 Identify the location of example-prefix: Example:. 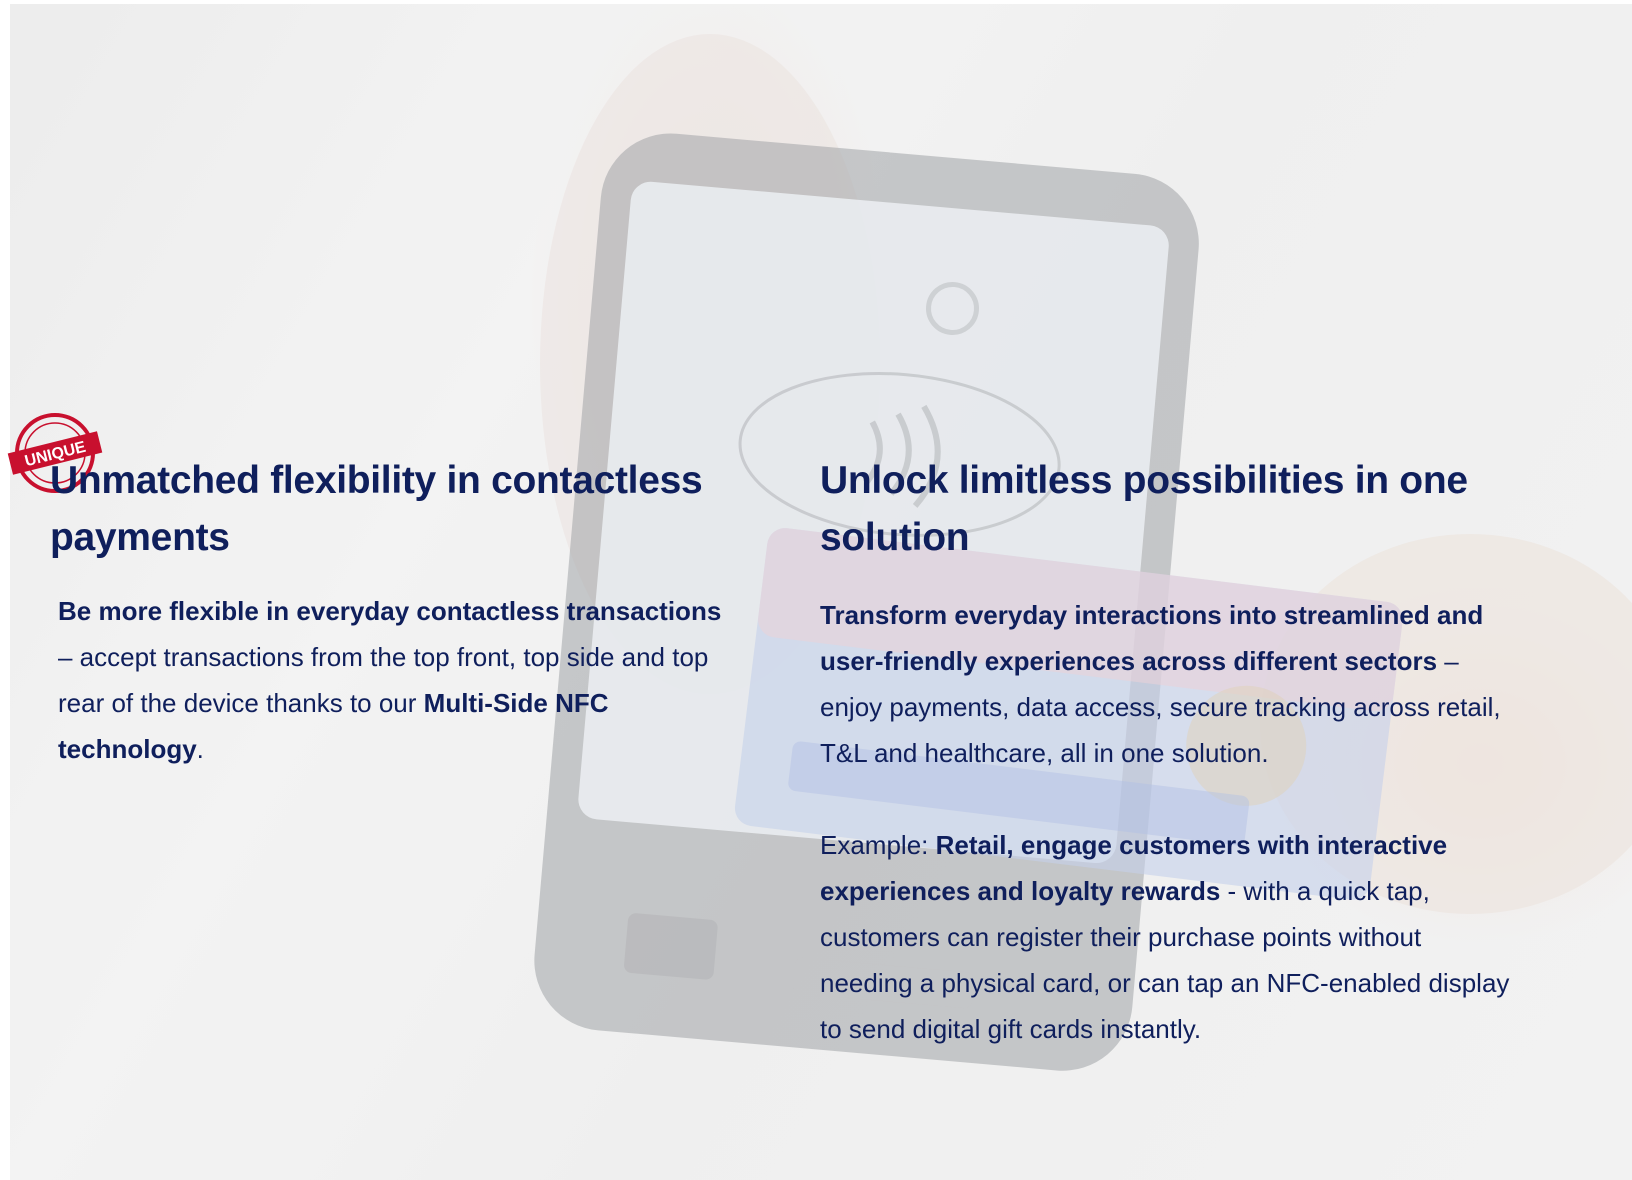
(878, 845).